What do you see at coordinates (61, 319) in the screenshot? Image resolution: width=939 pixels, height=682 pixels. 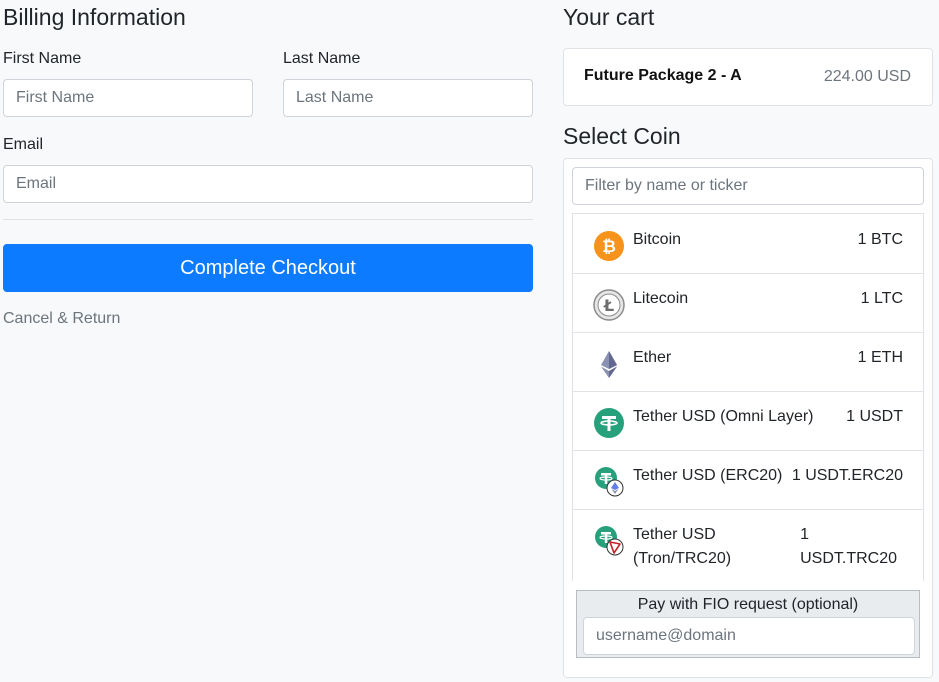 I see `cancel-return-link: Cancel & Return` at bounding box center [61, 319].